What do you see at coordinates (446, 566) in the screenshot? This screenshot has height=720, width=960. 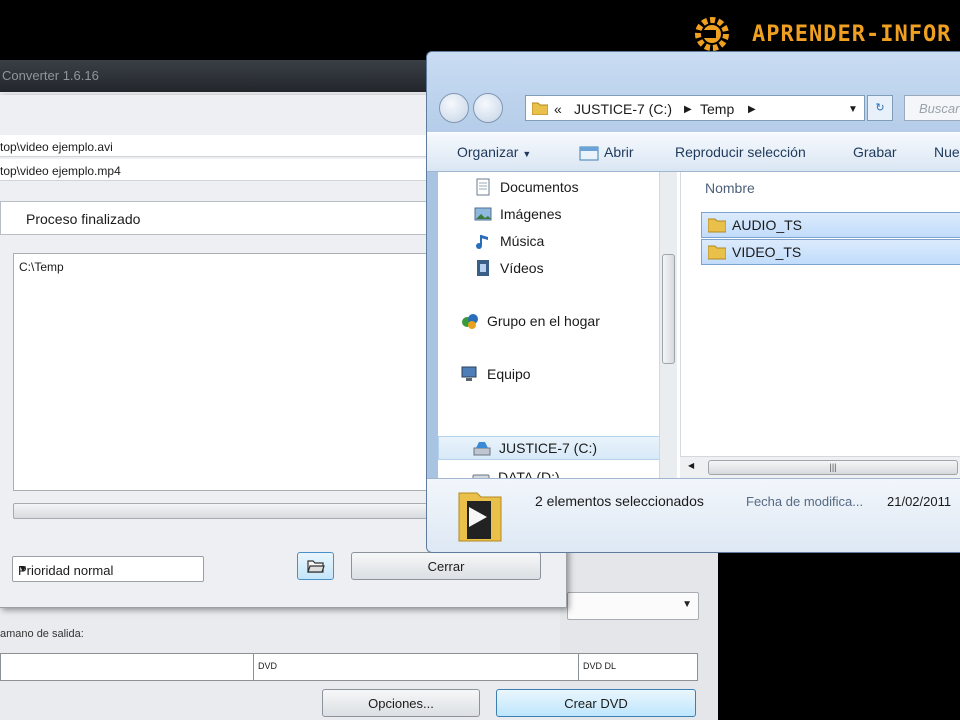 I see `close-button: Cerrar` at bounding box center [446, 566].